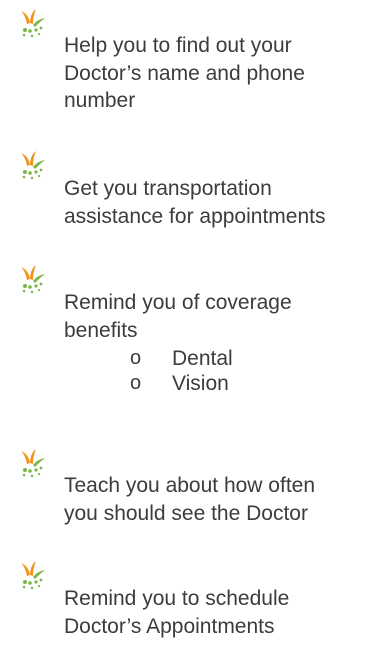 The height and width of the screenshot is (652, 380). Describe the element at coordinates (184, 73) in the screenshot. I see `bullet-line: Doctor’s name and phone` at that location.